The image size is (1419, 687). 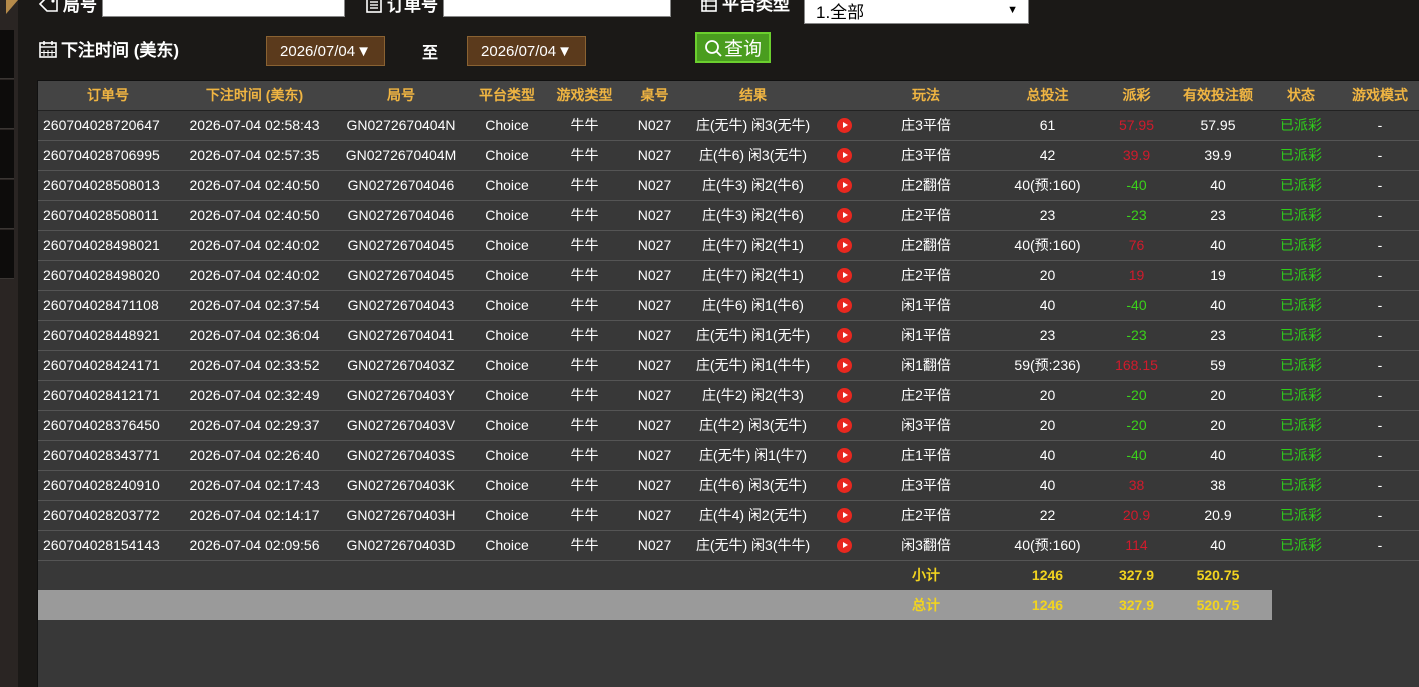 What do you see at coordinates (557, 8) in the screenshot?
I see `order-input` at bounding box center [557, 8].